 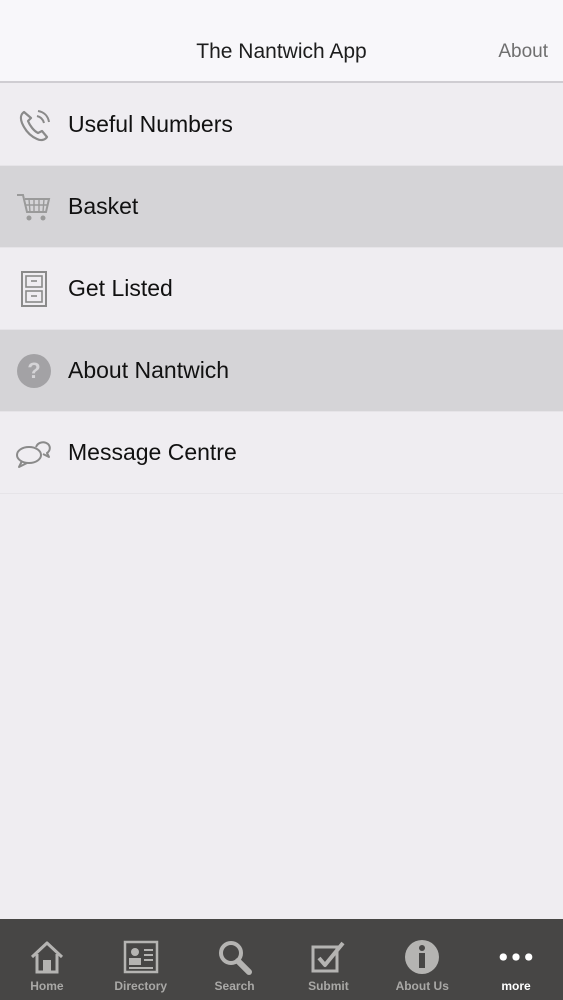 I want to click on info-icon, so click(x=422, y=957).